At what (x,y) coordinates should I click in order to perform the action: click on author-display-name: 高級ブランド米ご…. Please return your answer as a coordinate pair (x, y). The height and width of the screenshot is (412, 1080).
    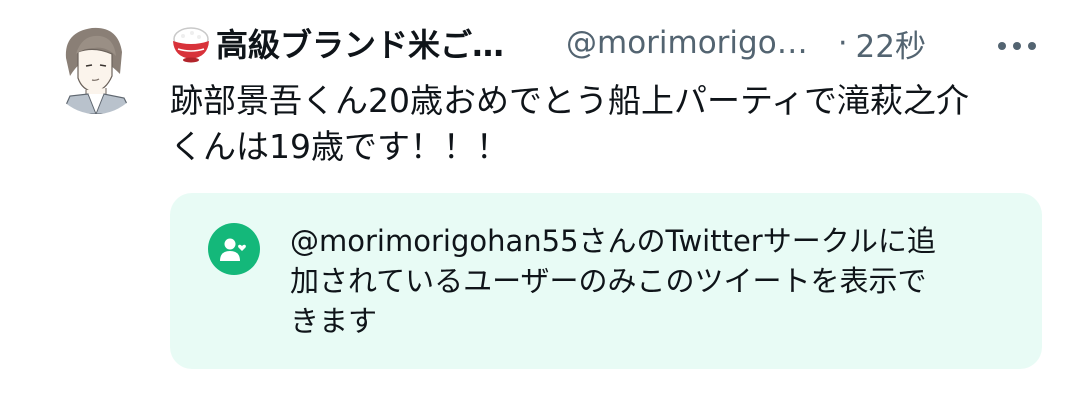
    Looking at the image, I should click on (371, 43).